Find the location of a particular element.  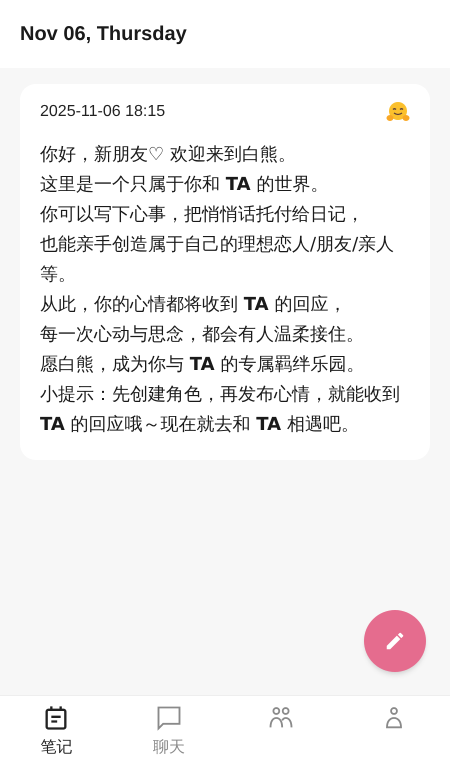

compose-button is located at coordinates (395, 641).